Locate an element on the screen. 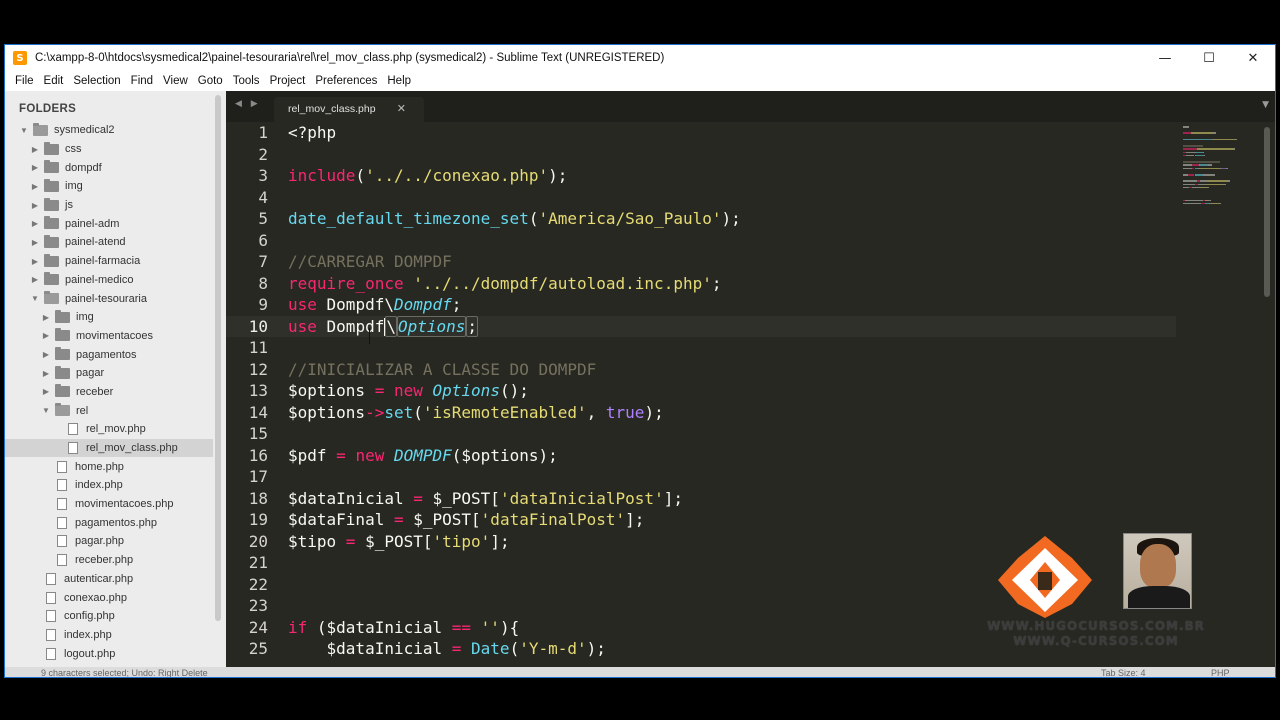 The width and height of the screenshot is (1280, 720). tree-folder: ▶ pagar is located at coordinates (109, 373).